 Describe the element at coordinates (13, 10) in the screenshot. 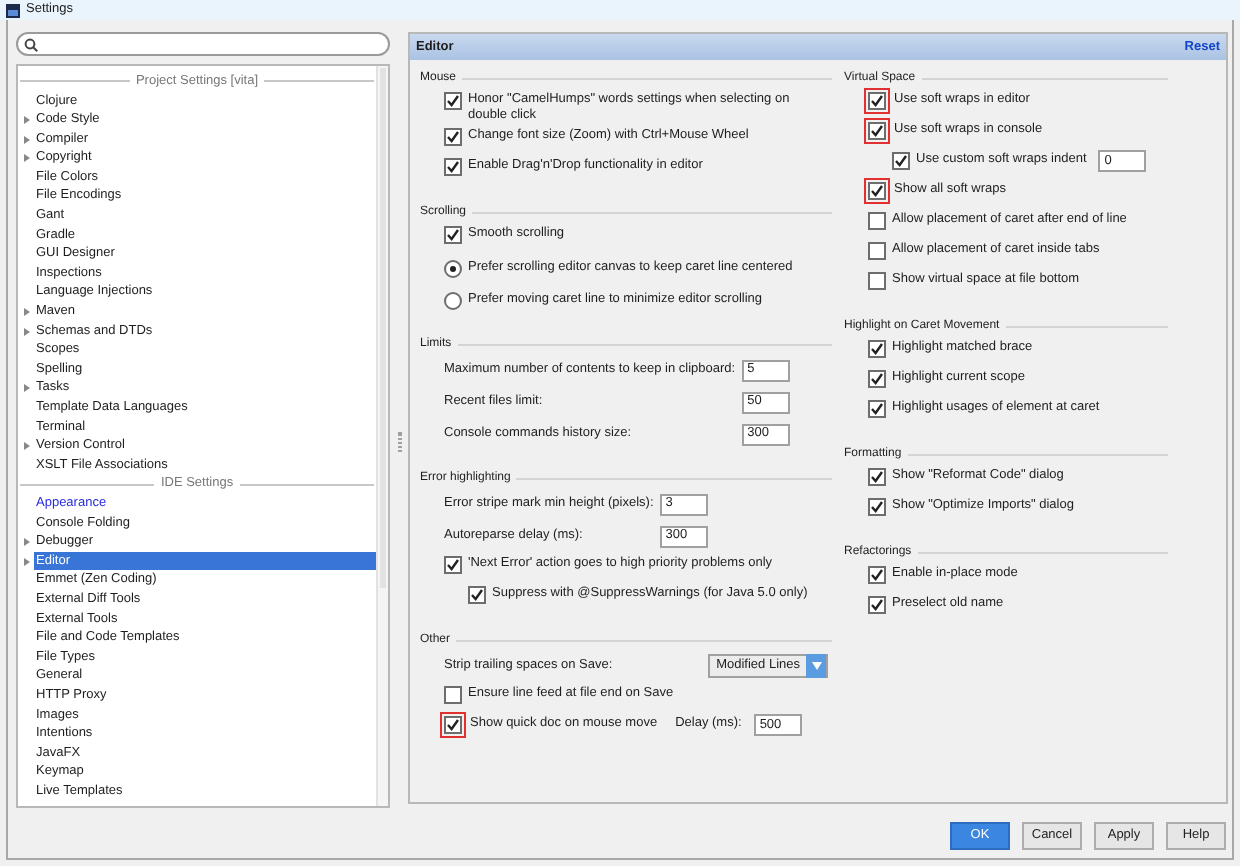

I see `app-icon` at that location.